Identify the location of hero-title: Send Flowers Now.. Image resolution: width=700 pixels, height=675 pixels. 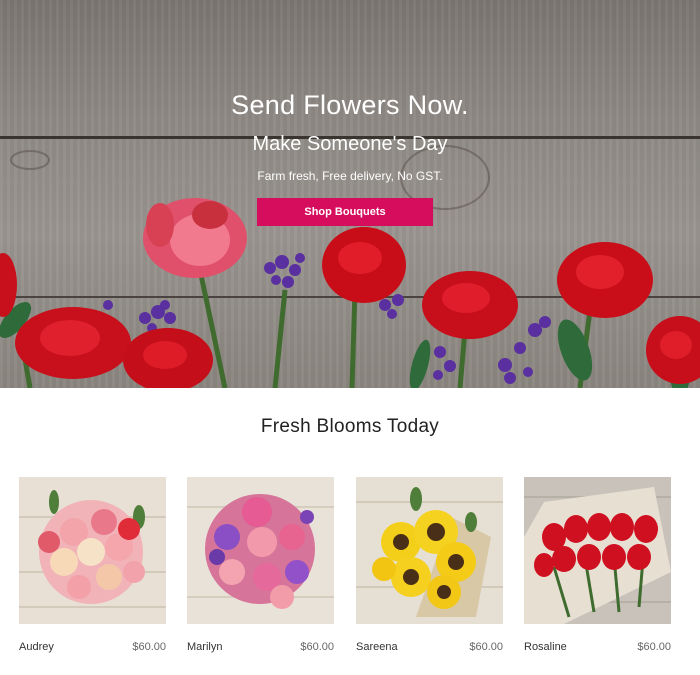
(350, 105).